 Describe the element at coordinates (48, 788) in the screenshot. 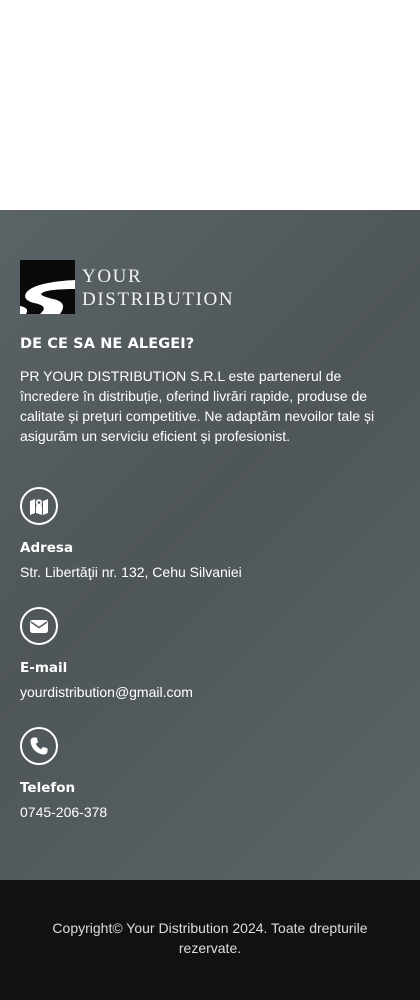

I see `phone-label: Telefon` at that location.